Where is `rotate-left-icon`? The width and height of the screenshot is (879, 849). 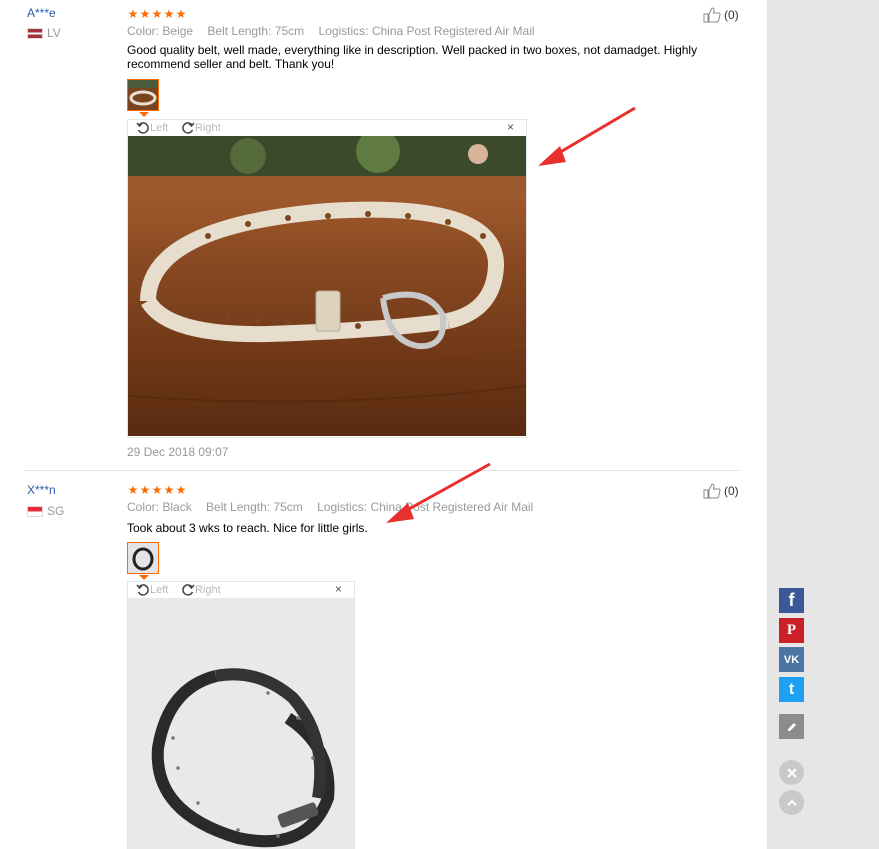 rotate-left-icon is located at coordinates (142, 590).